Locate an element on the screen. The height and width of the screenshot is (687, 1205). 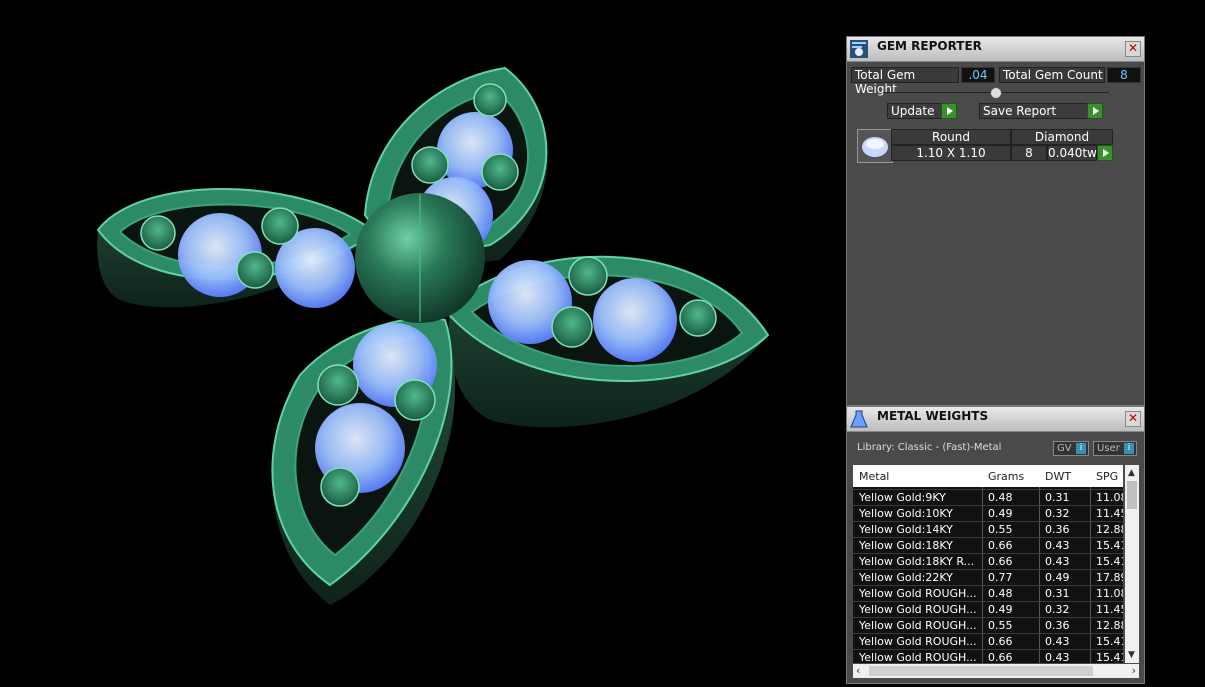
cell-metal: Yellow Gold:18KY is located at coordinates (906, 545).